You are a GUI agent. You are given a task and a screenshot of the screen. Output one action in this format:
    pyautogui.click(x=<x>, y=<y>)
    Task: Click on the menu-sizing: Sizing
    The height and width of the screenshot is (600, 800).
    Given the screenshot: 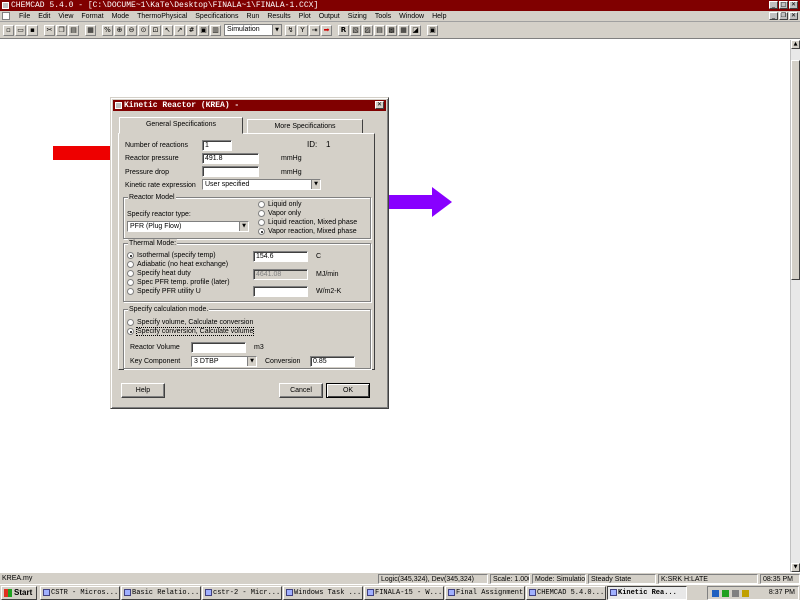 What is the action you would take?
    pyautogui.click(x=357, y=16)
    